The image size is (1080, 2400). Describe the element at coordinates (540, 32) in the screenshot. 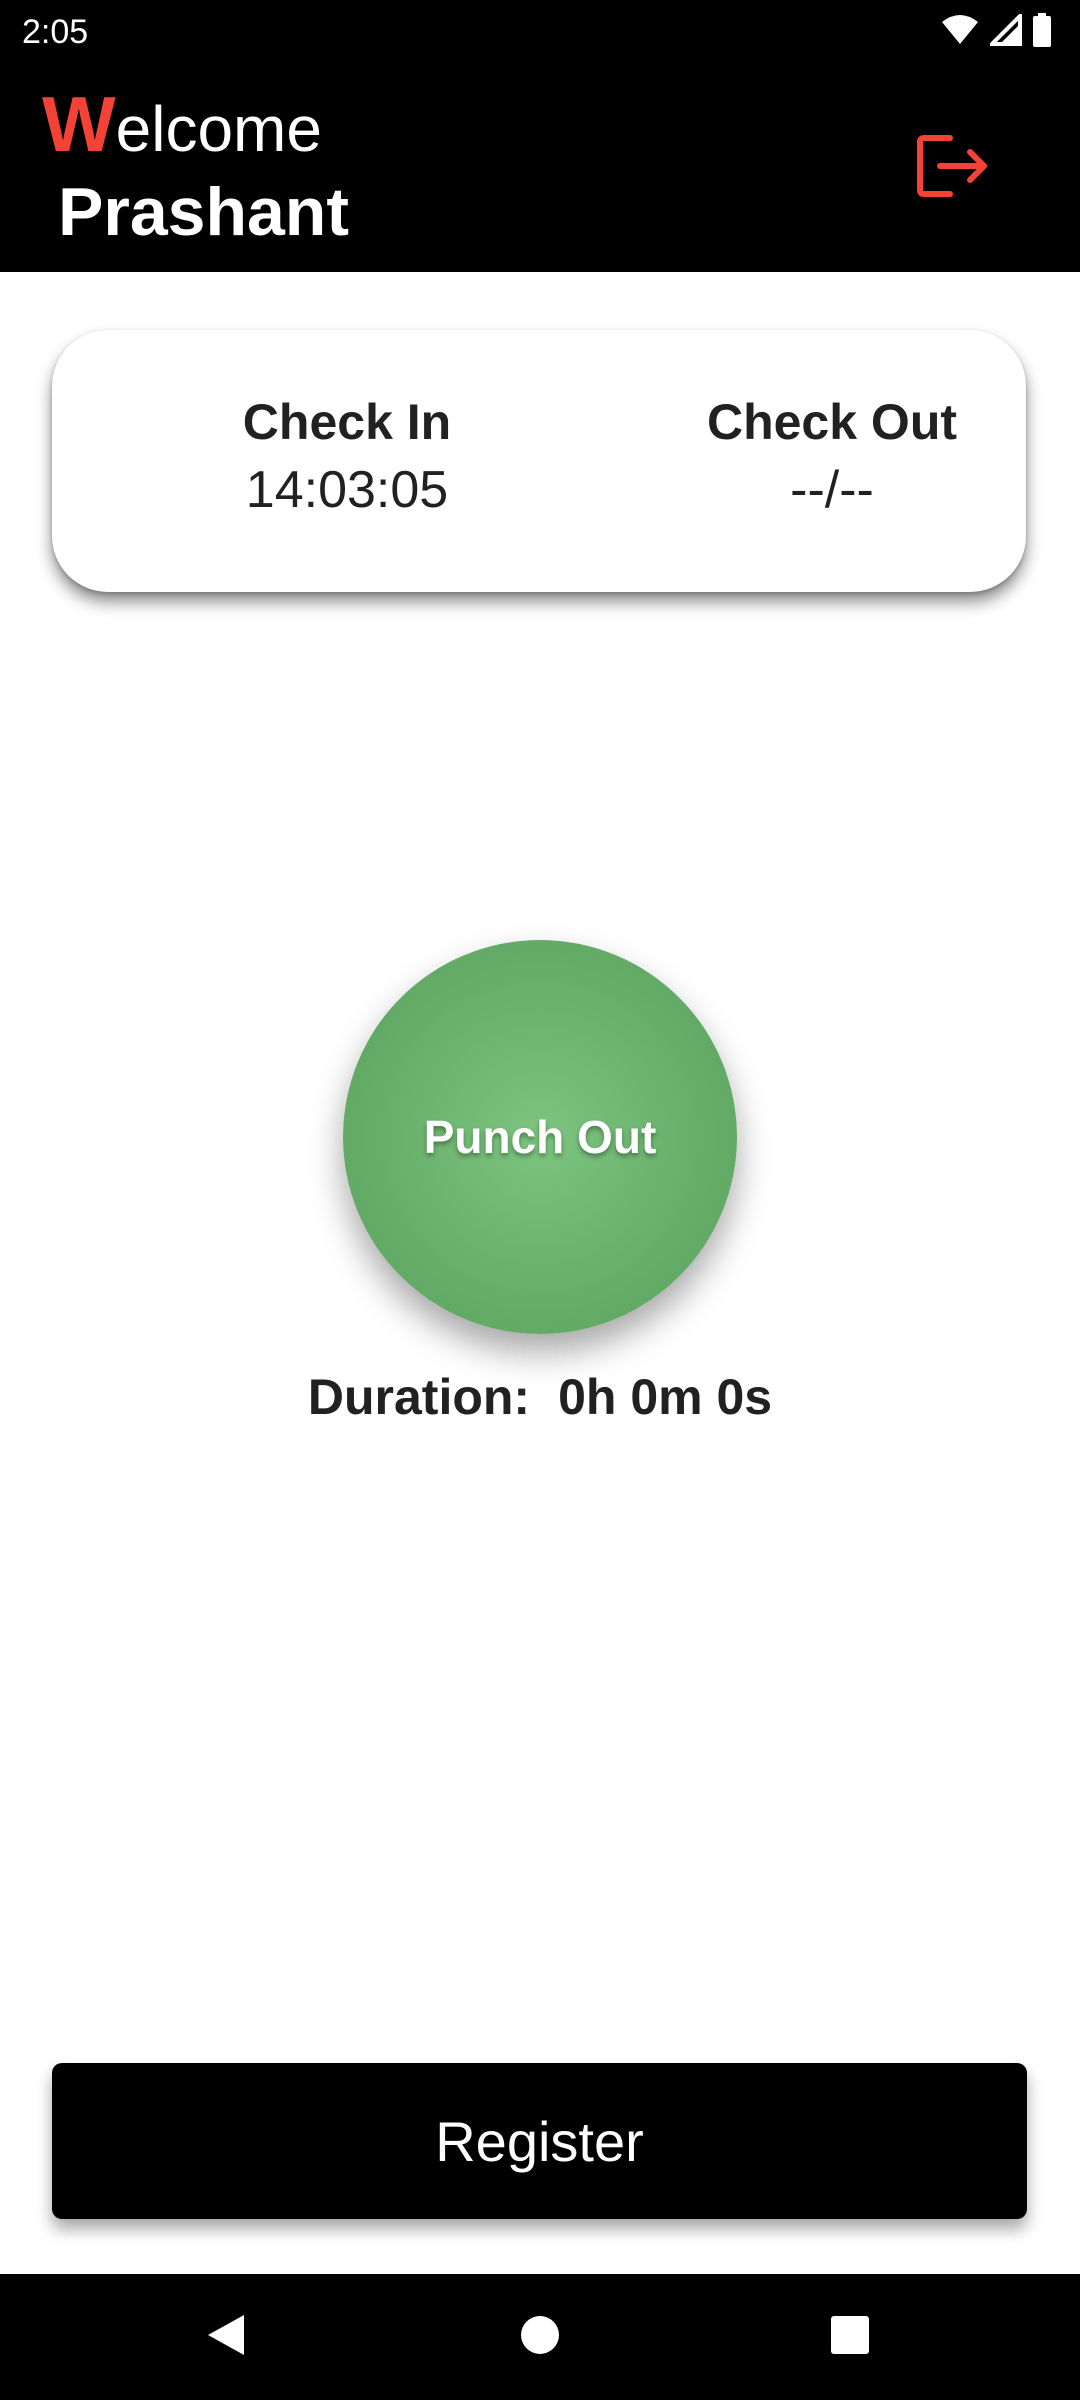

I see `status-bar: 2:05` at that location.